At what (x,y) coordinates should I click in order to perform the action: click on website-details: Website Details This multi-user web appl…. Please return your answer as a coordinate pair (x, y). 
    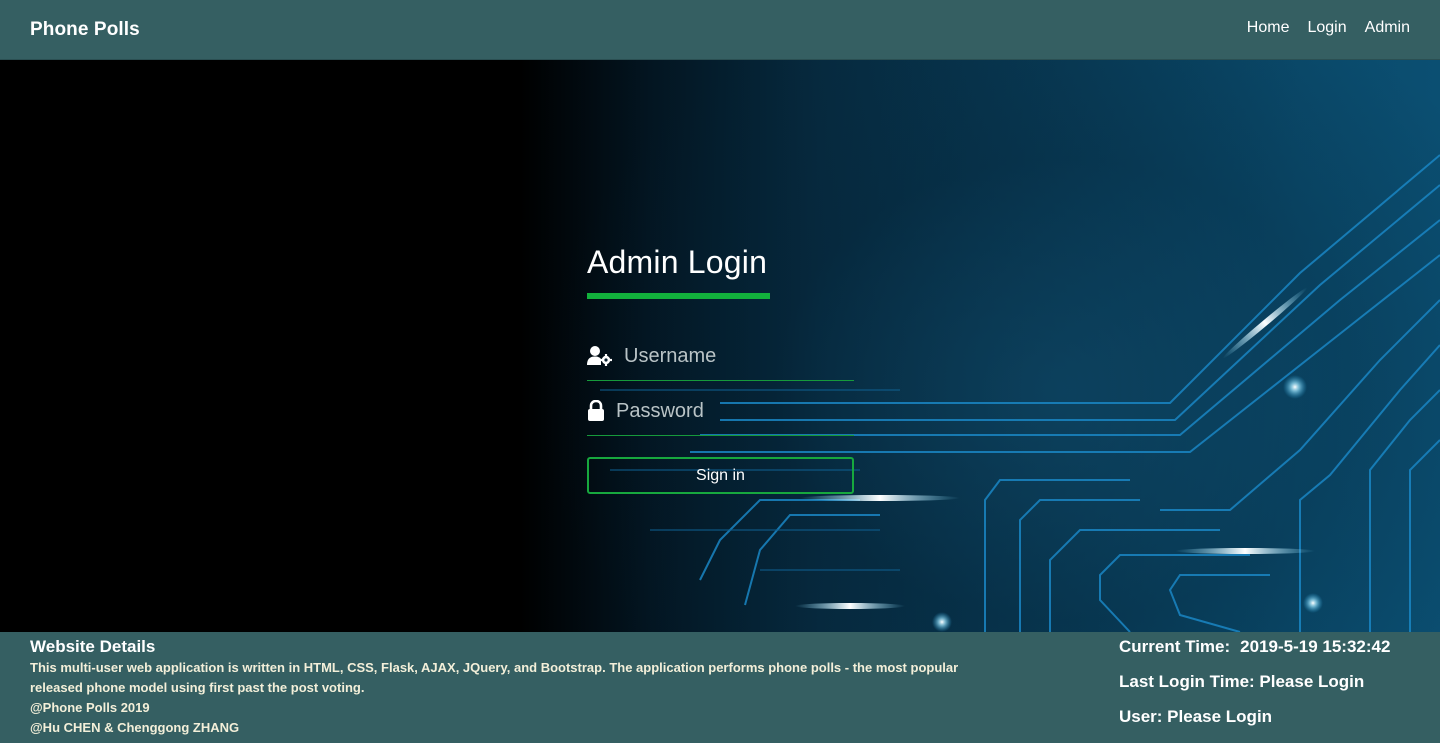
    Looking at the image, I should click on (495, 687).